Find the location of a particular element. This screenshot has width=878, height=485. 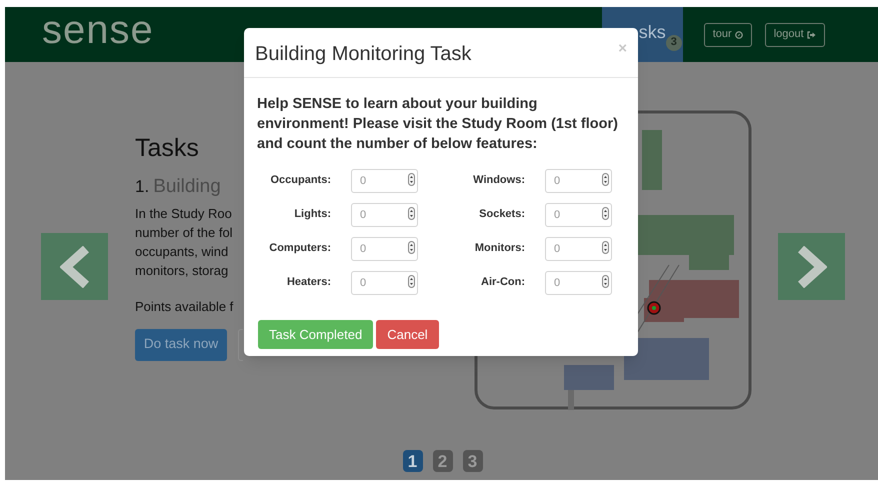

chevron-right-icon is located at coordinates (811, 267).